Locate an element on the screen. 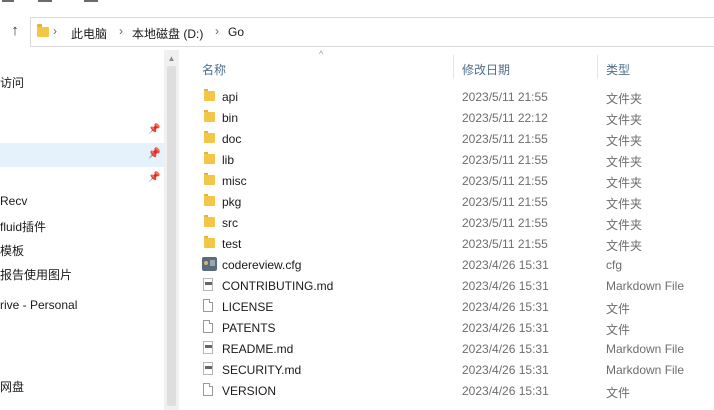 The height and width of the screenshot is (410, 714). file-name: codereview.cfg is located at coordinates (262, 265).